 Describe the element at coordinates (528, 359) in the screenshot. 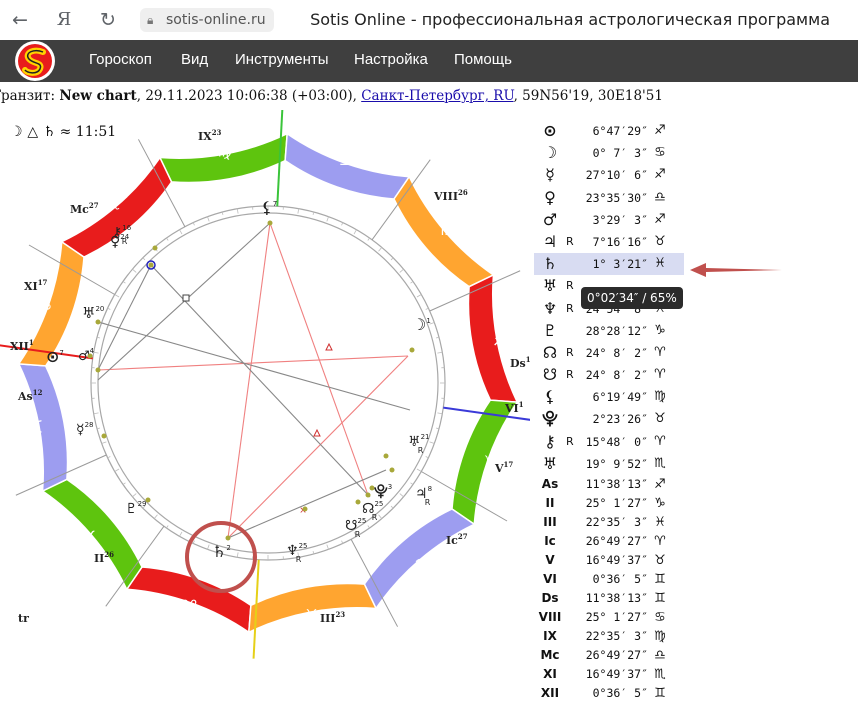

I see `cusp-label-degree: 12` at that location.